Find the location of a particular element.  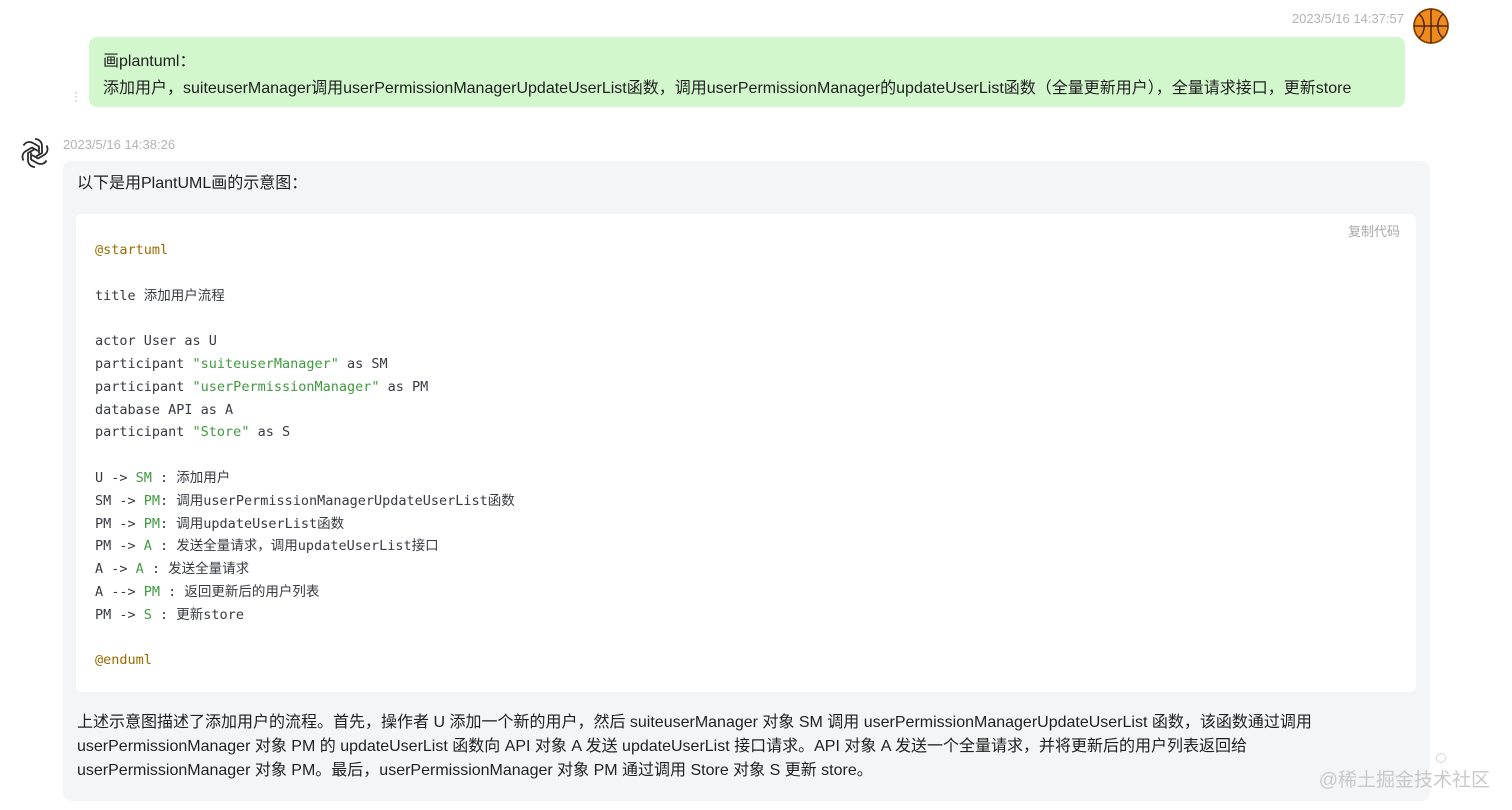

code-line: PM -> S : 更新store is located at coordinates (305, 615).